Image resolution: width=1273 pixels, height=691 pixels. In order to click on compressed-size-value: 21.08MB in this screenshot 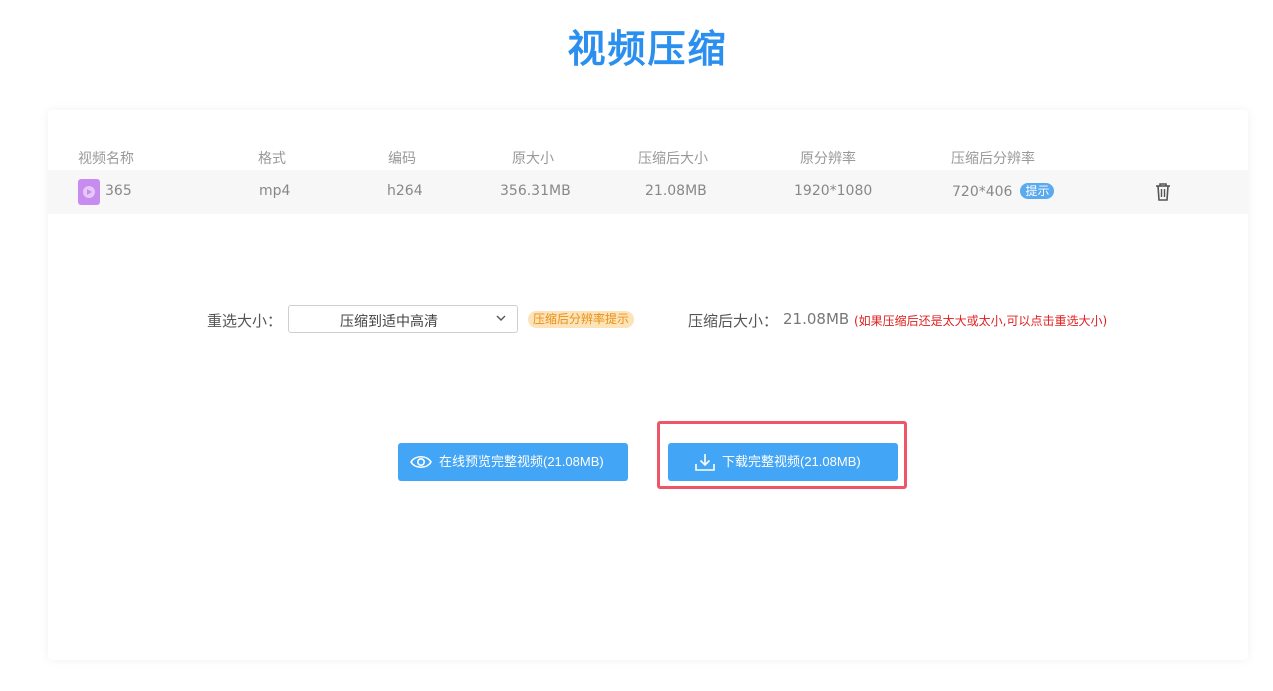, I will do `click(816, 319)`.